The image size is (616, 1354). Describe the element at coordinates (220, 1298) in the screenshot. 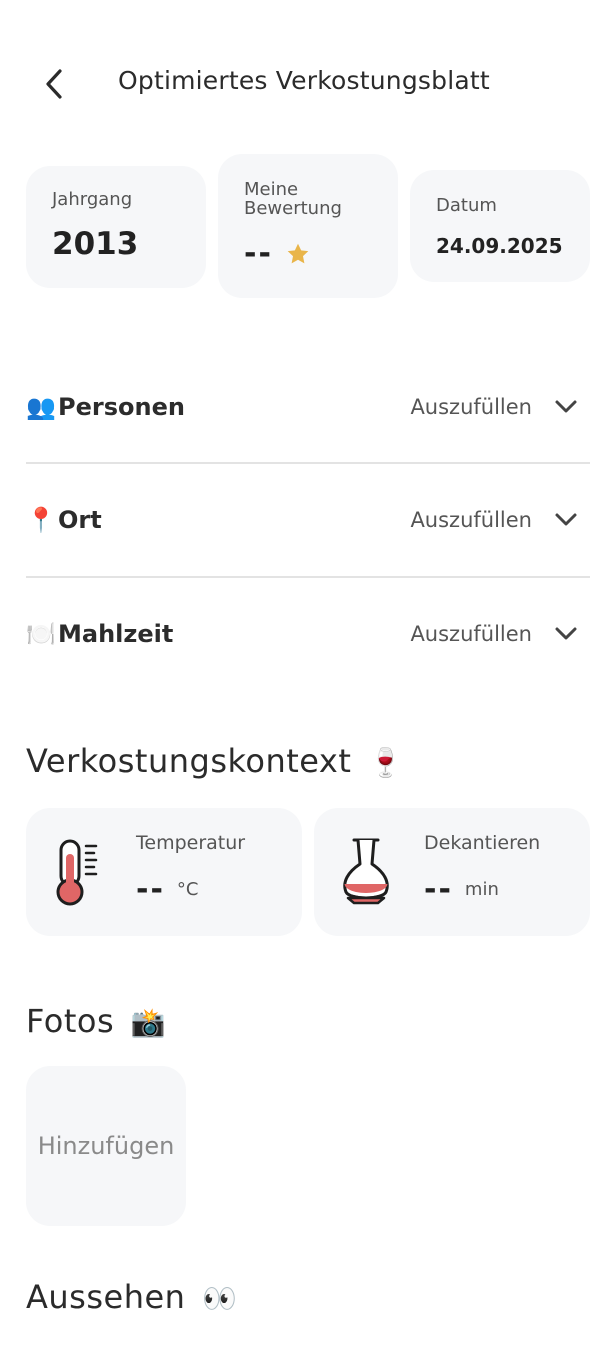

I see `eyes-icon: 👀` at that location.